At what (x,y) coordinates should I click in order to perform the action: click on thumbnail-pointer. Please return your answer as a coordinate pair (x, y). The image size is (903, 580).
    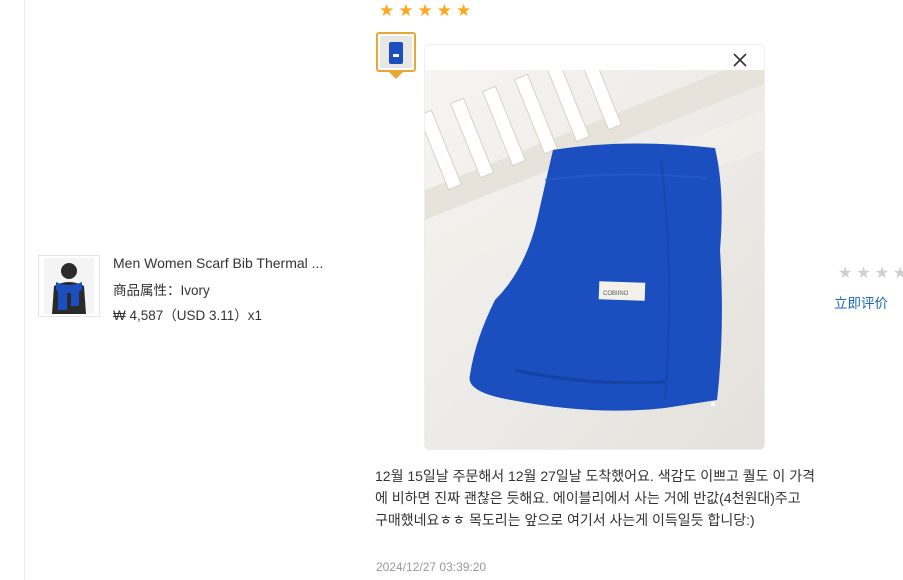
    Looking at the image, I should click on (396, 75).